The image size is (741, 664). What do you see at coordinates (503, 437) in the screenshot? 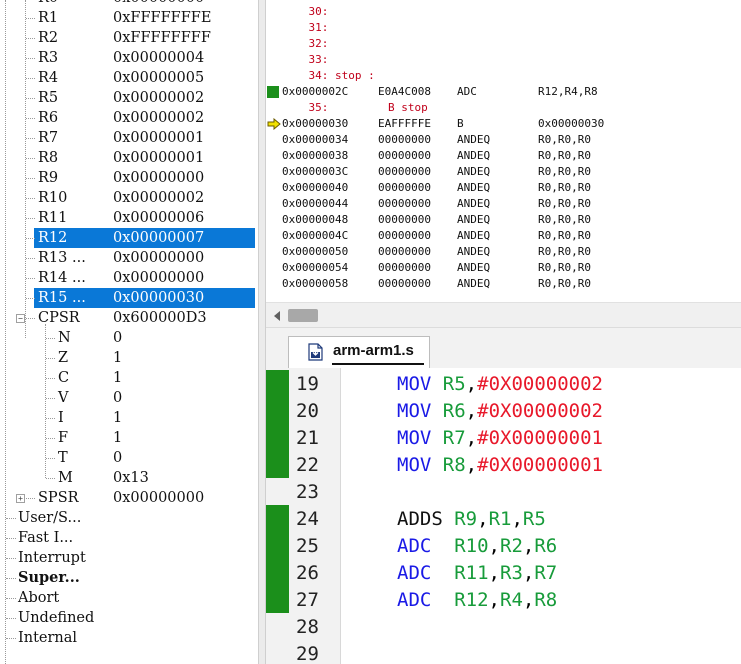
I see `editor-line-21: 21 MOV R7,#0X00000001` at bounding box center [503, 437].